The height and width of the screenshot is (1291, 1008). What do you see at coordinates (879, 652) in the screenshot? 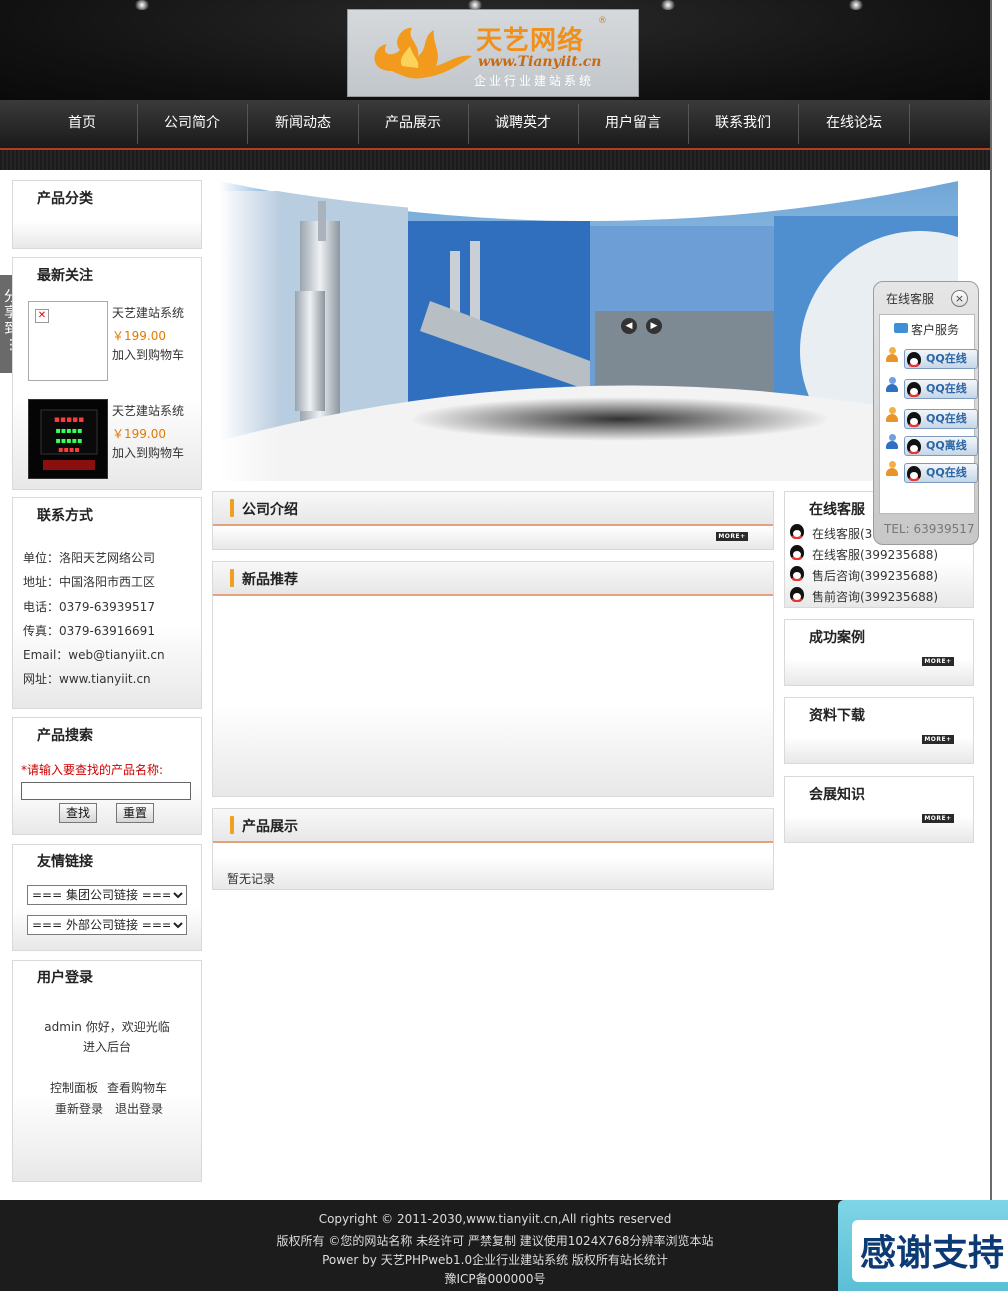
I see `cases-box: 成功案例 MORE+` at bounding box center [879, 652].